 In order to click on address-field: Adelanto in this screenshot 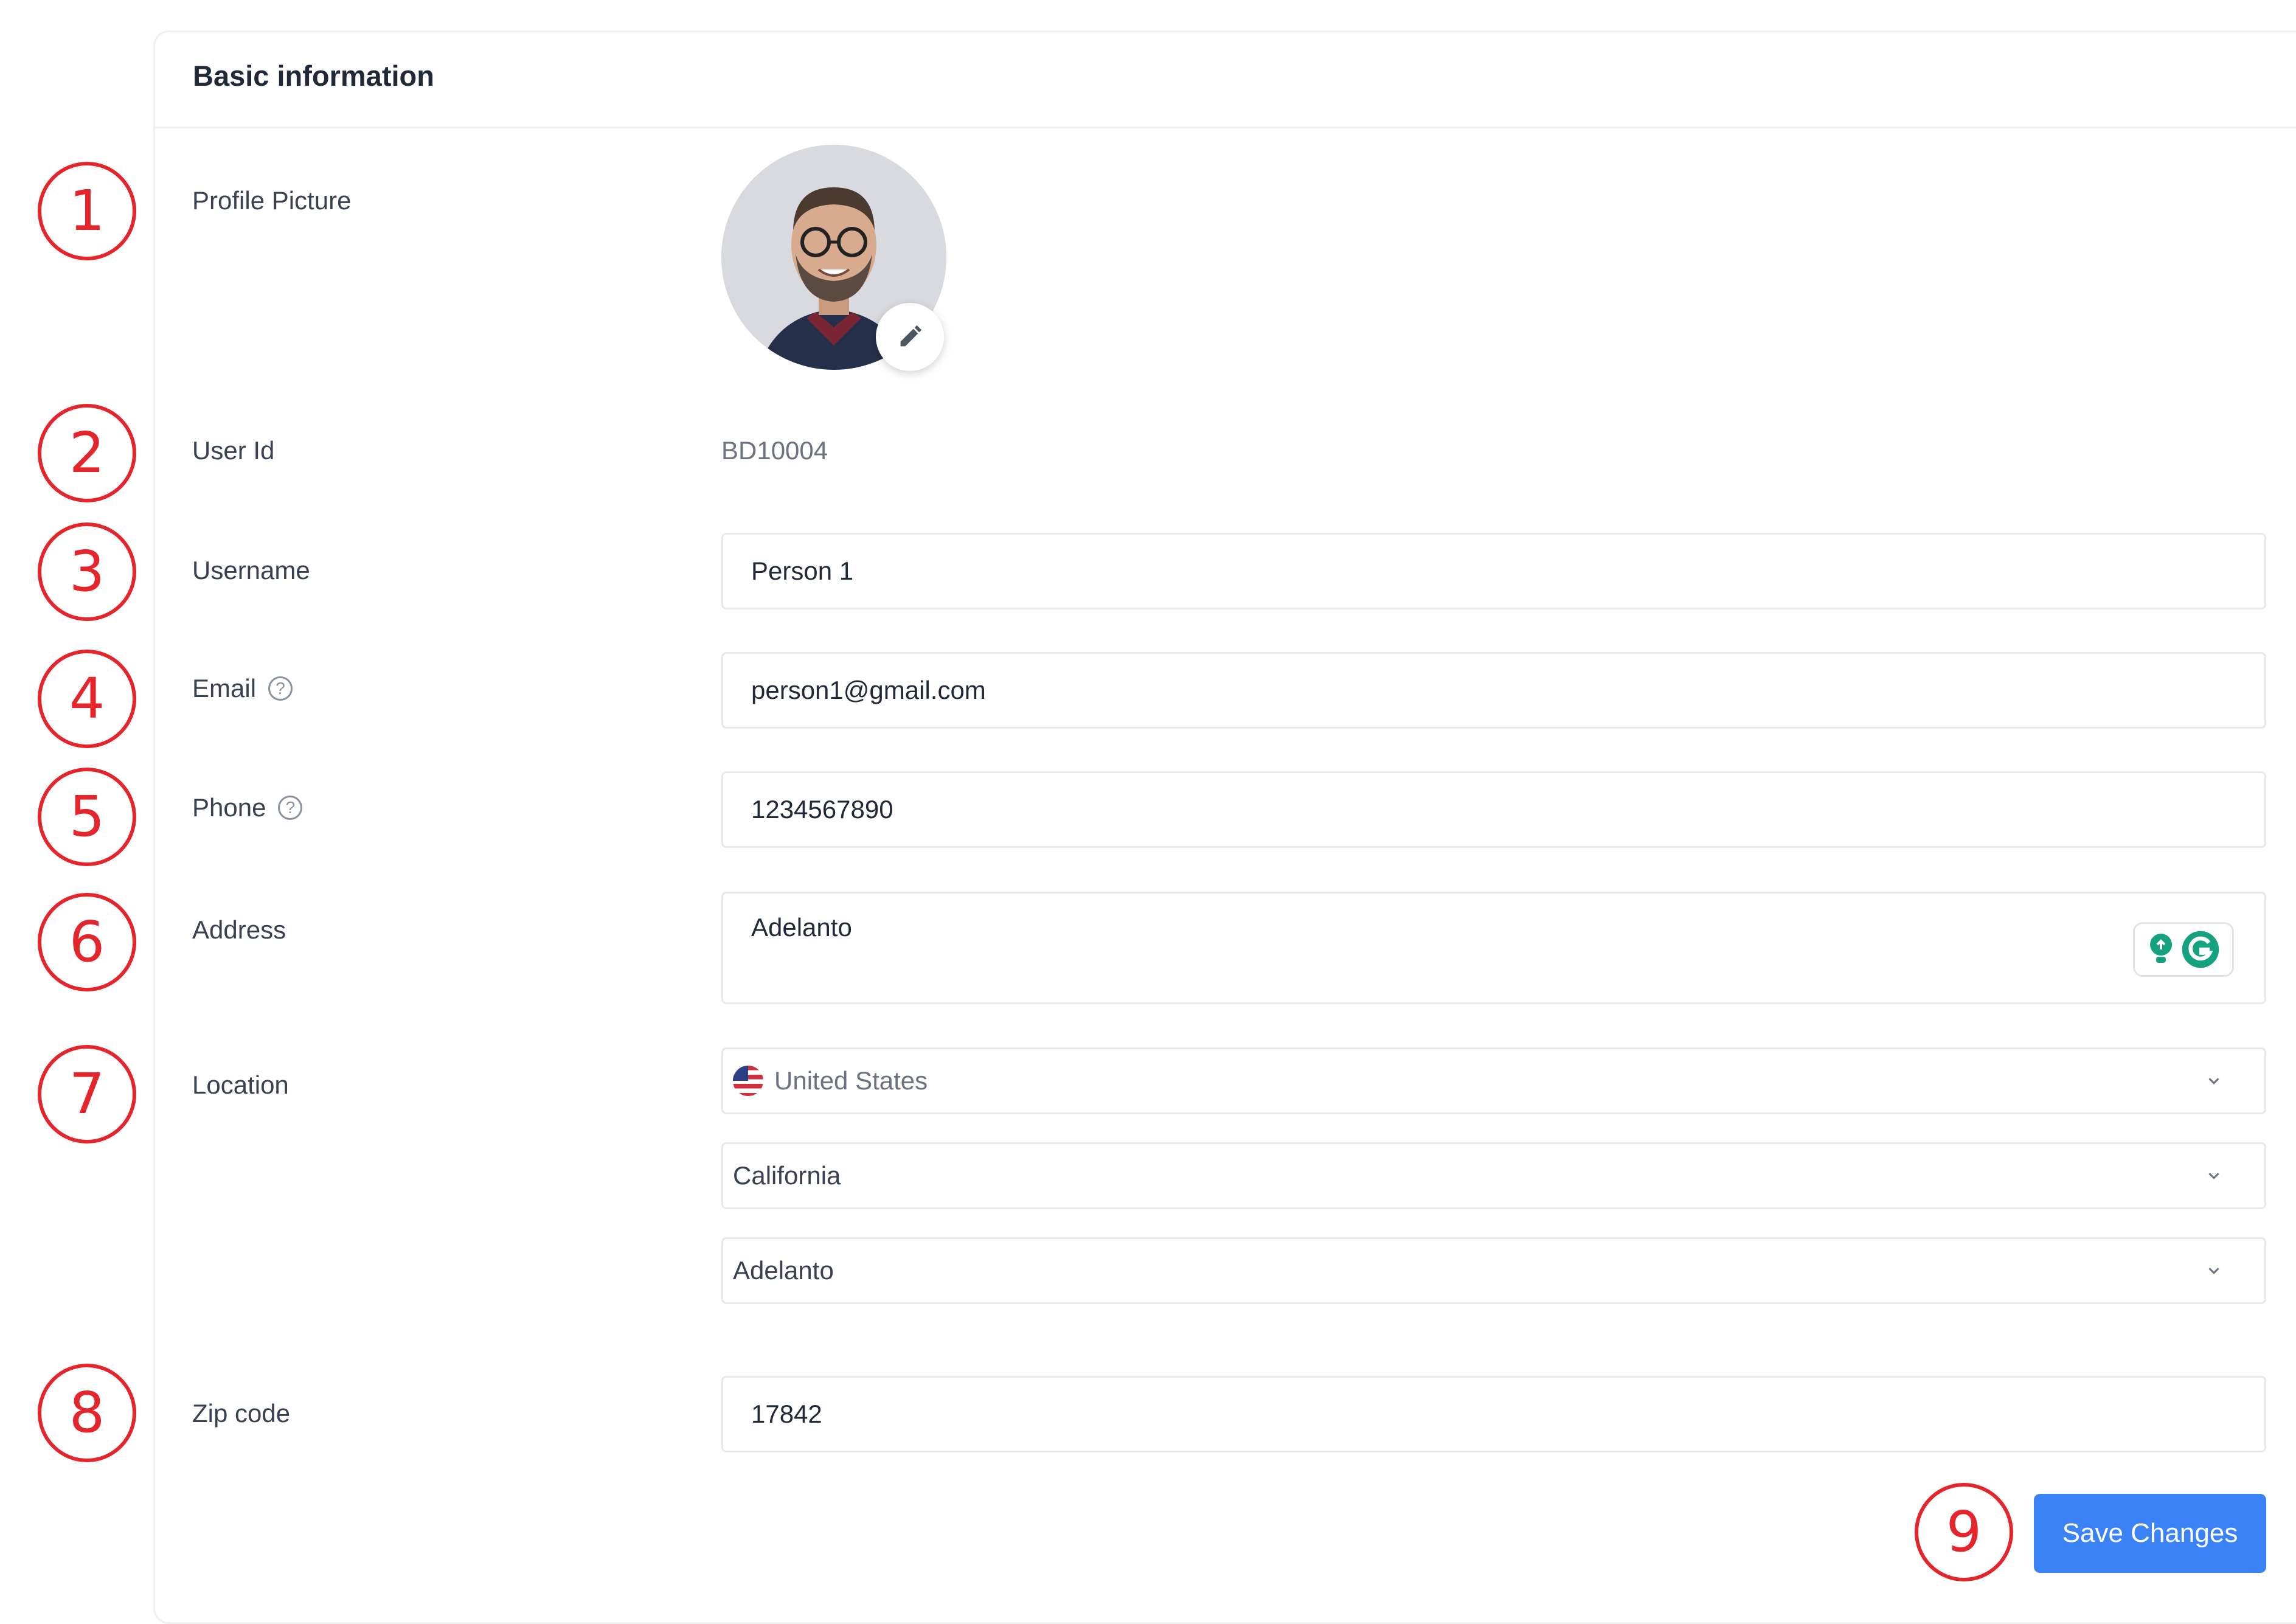, I will do `click(1493, 948)`.